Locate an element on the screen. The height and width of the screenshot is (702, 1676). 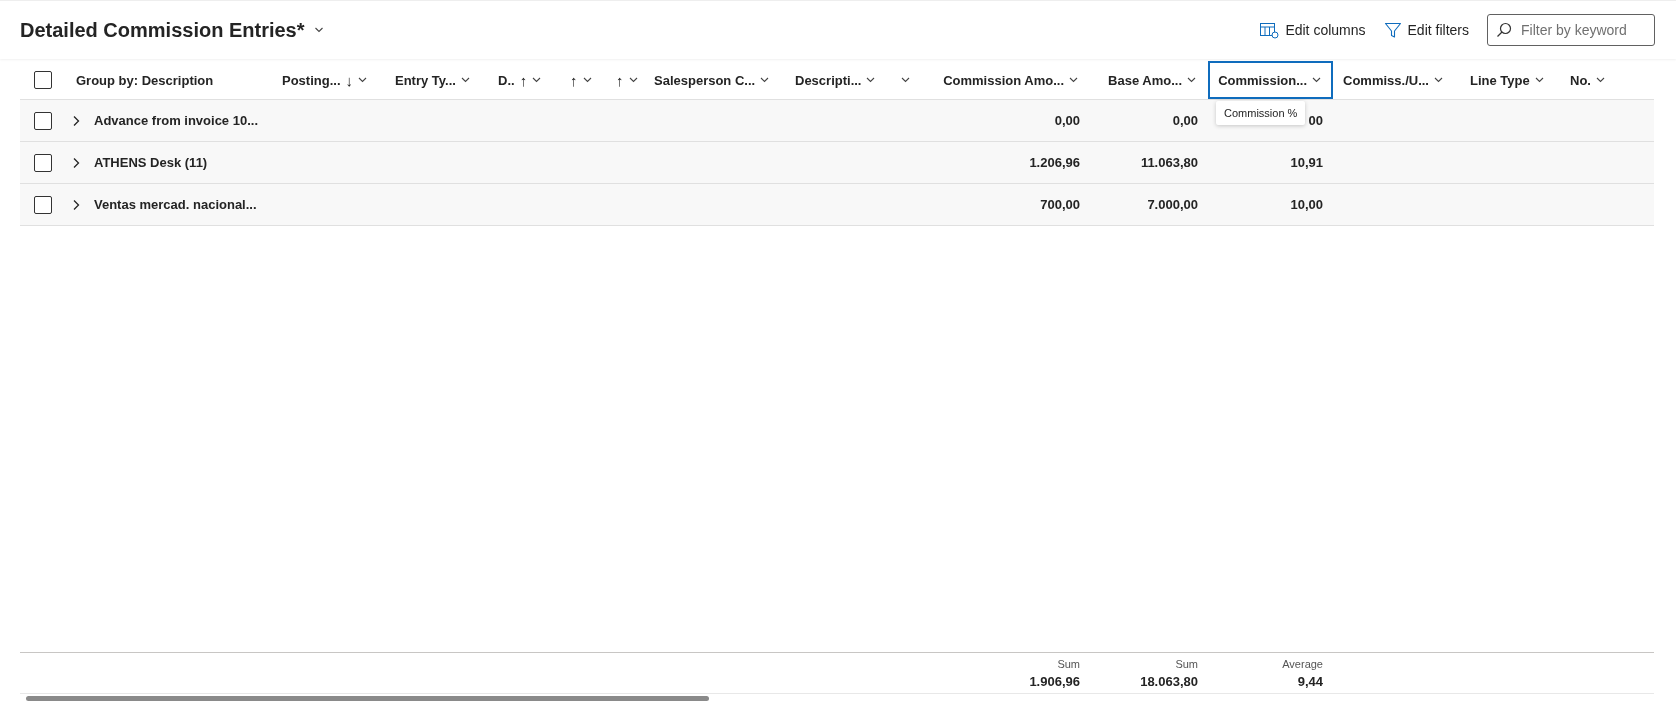
column-header: D.. ↑ is located at coordinates (520, 80).